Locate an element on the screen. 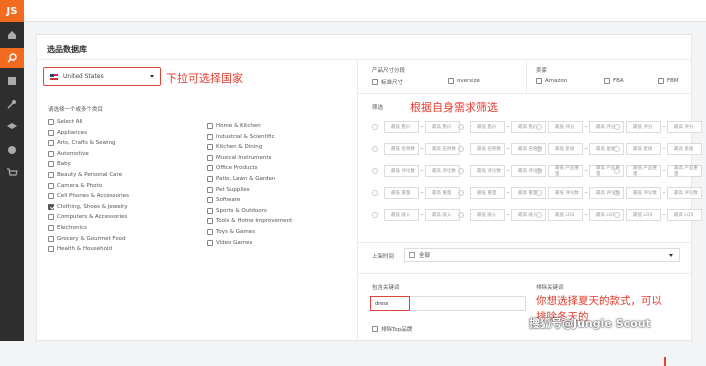 The width and height of the screenshot is (706, 366). key-icon is located at coordinates (12, 104).